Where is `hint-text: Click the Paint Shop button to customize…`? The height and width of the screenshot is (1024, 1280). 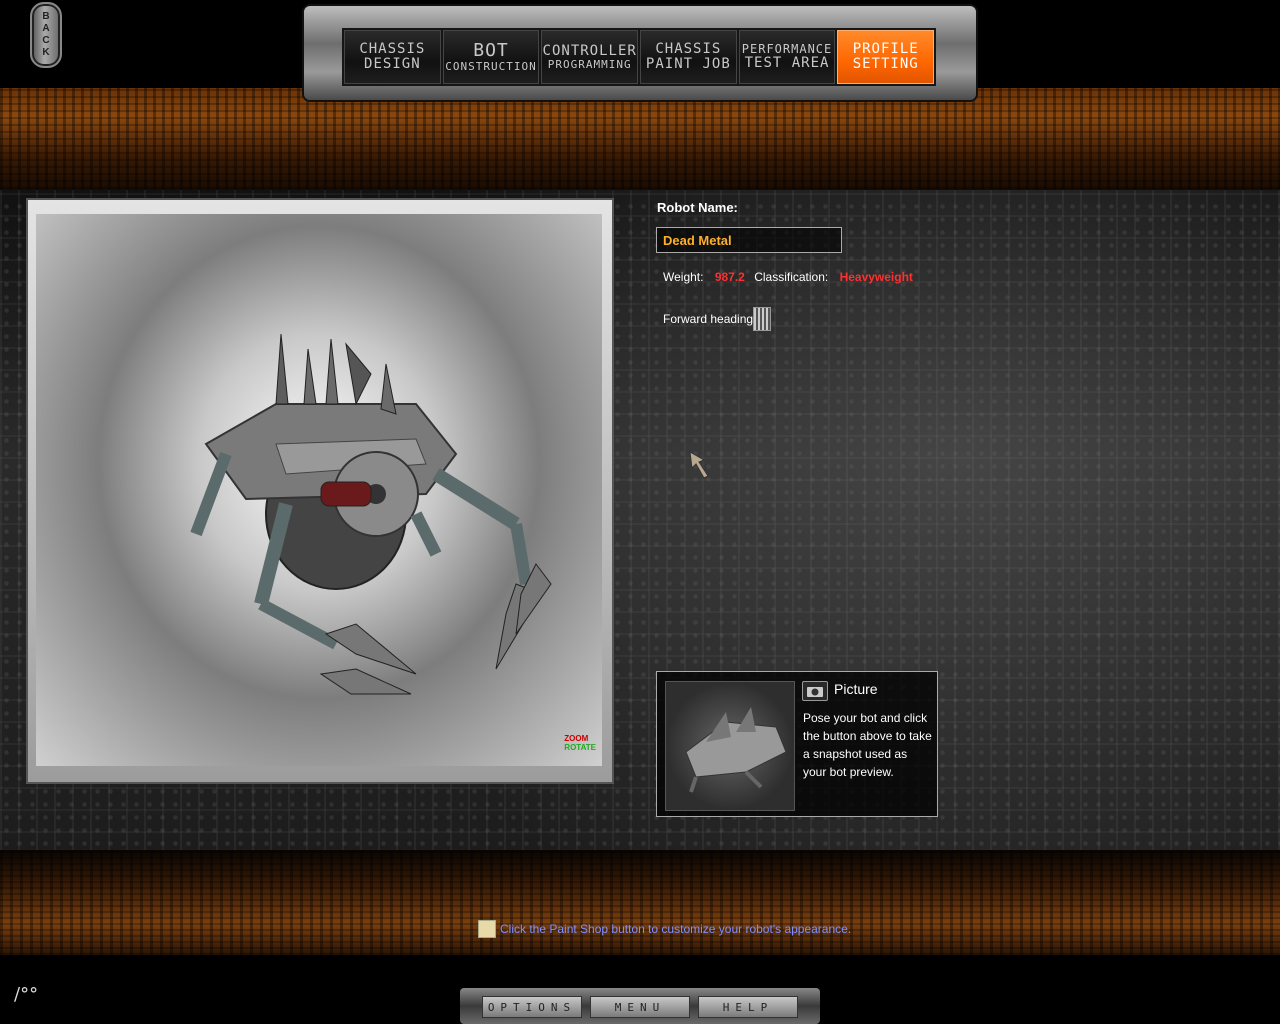 hint-text: Click the Paint Shop button to customize… is located at coordinates (676, 929).